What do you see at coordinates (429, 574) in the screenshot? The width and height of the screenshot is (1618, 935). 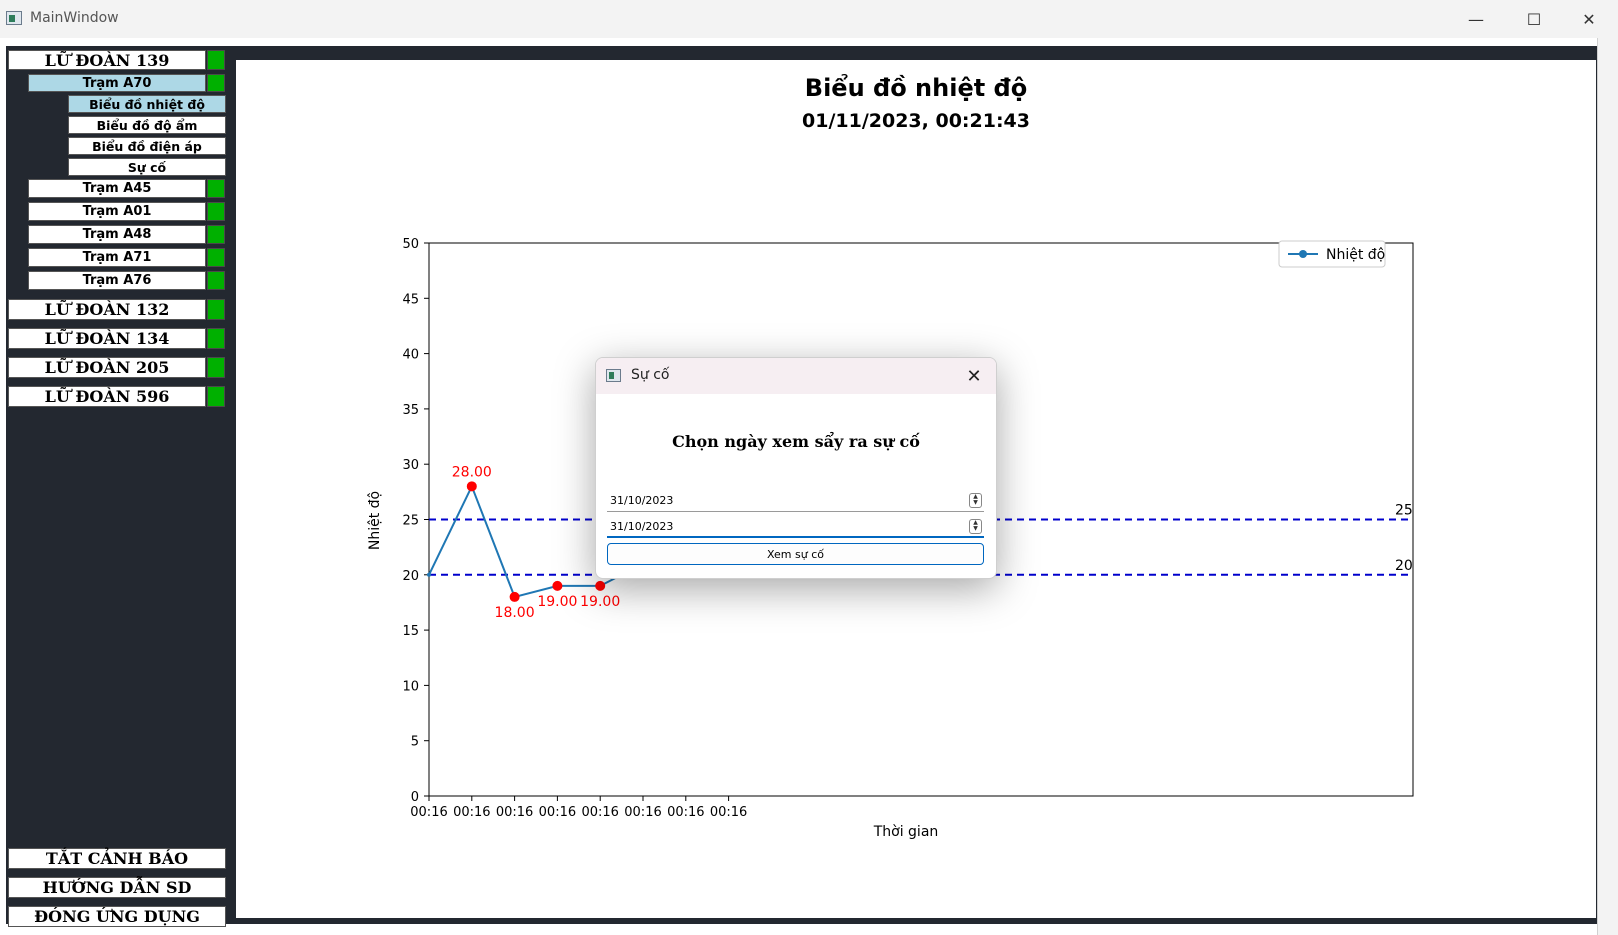 I see `data-point` at bounding box center [429, 574].